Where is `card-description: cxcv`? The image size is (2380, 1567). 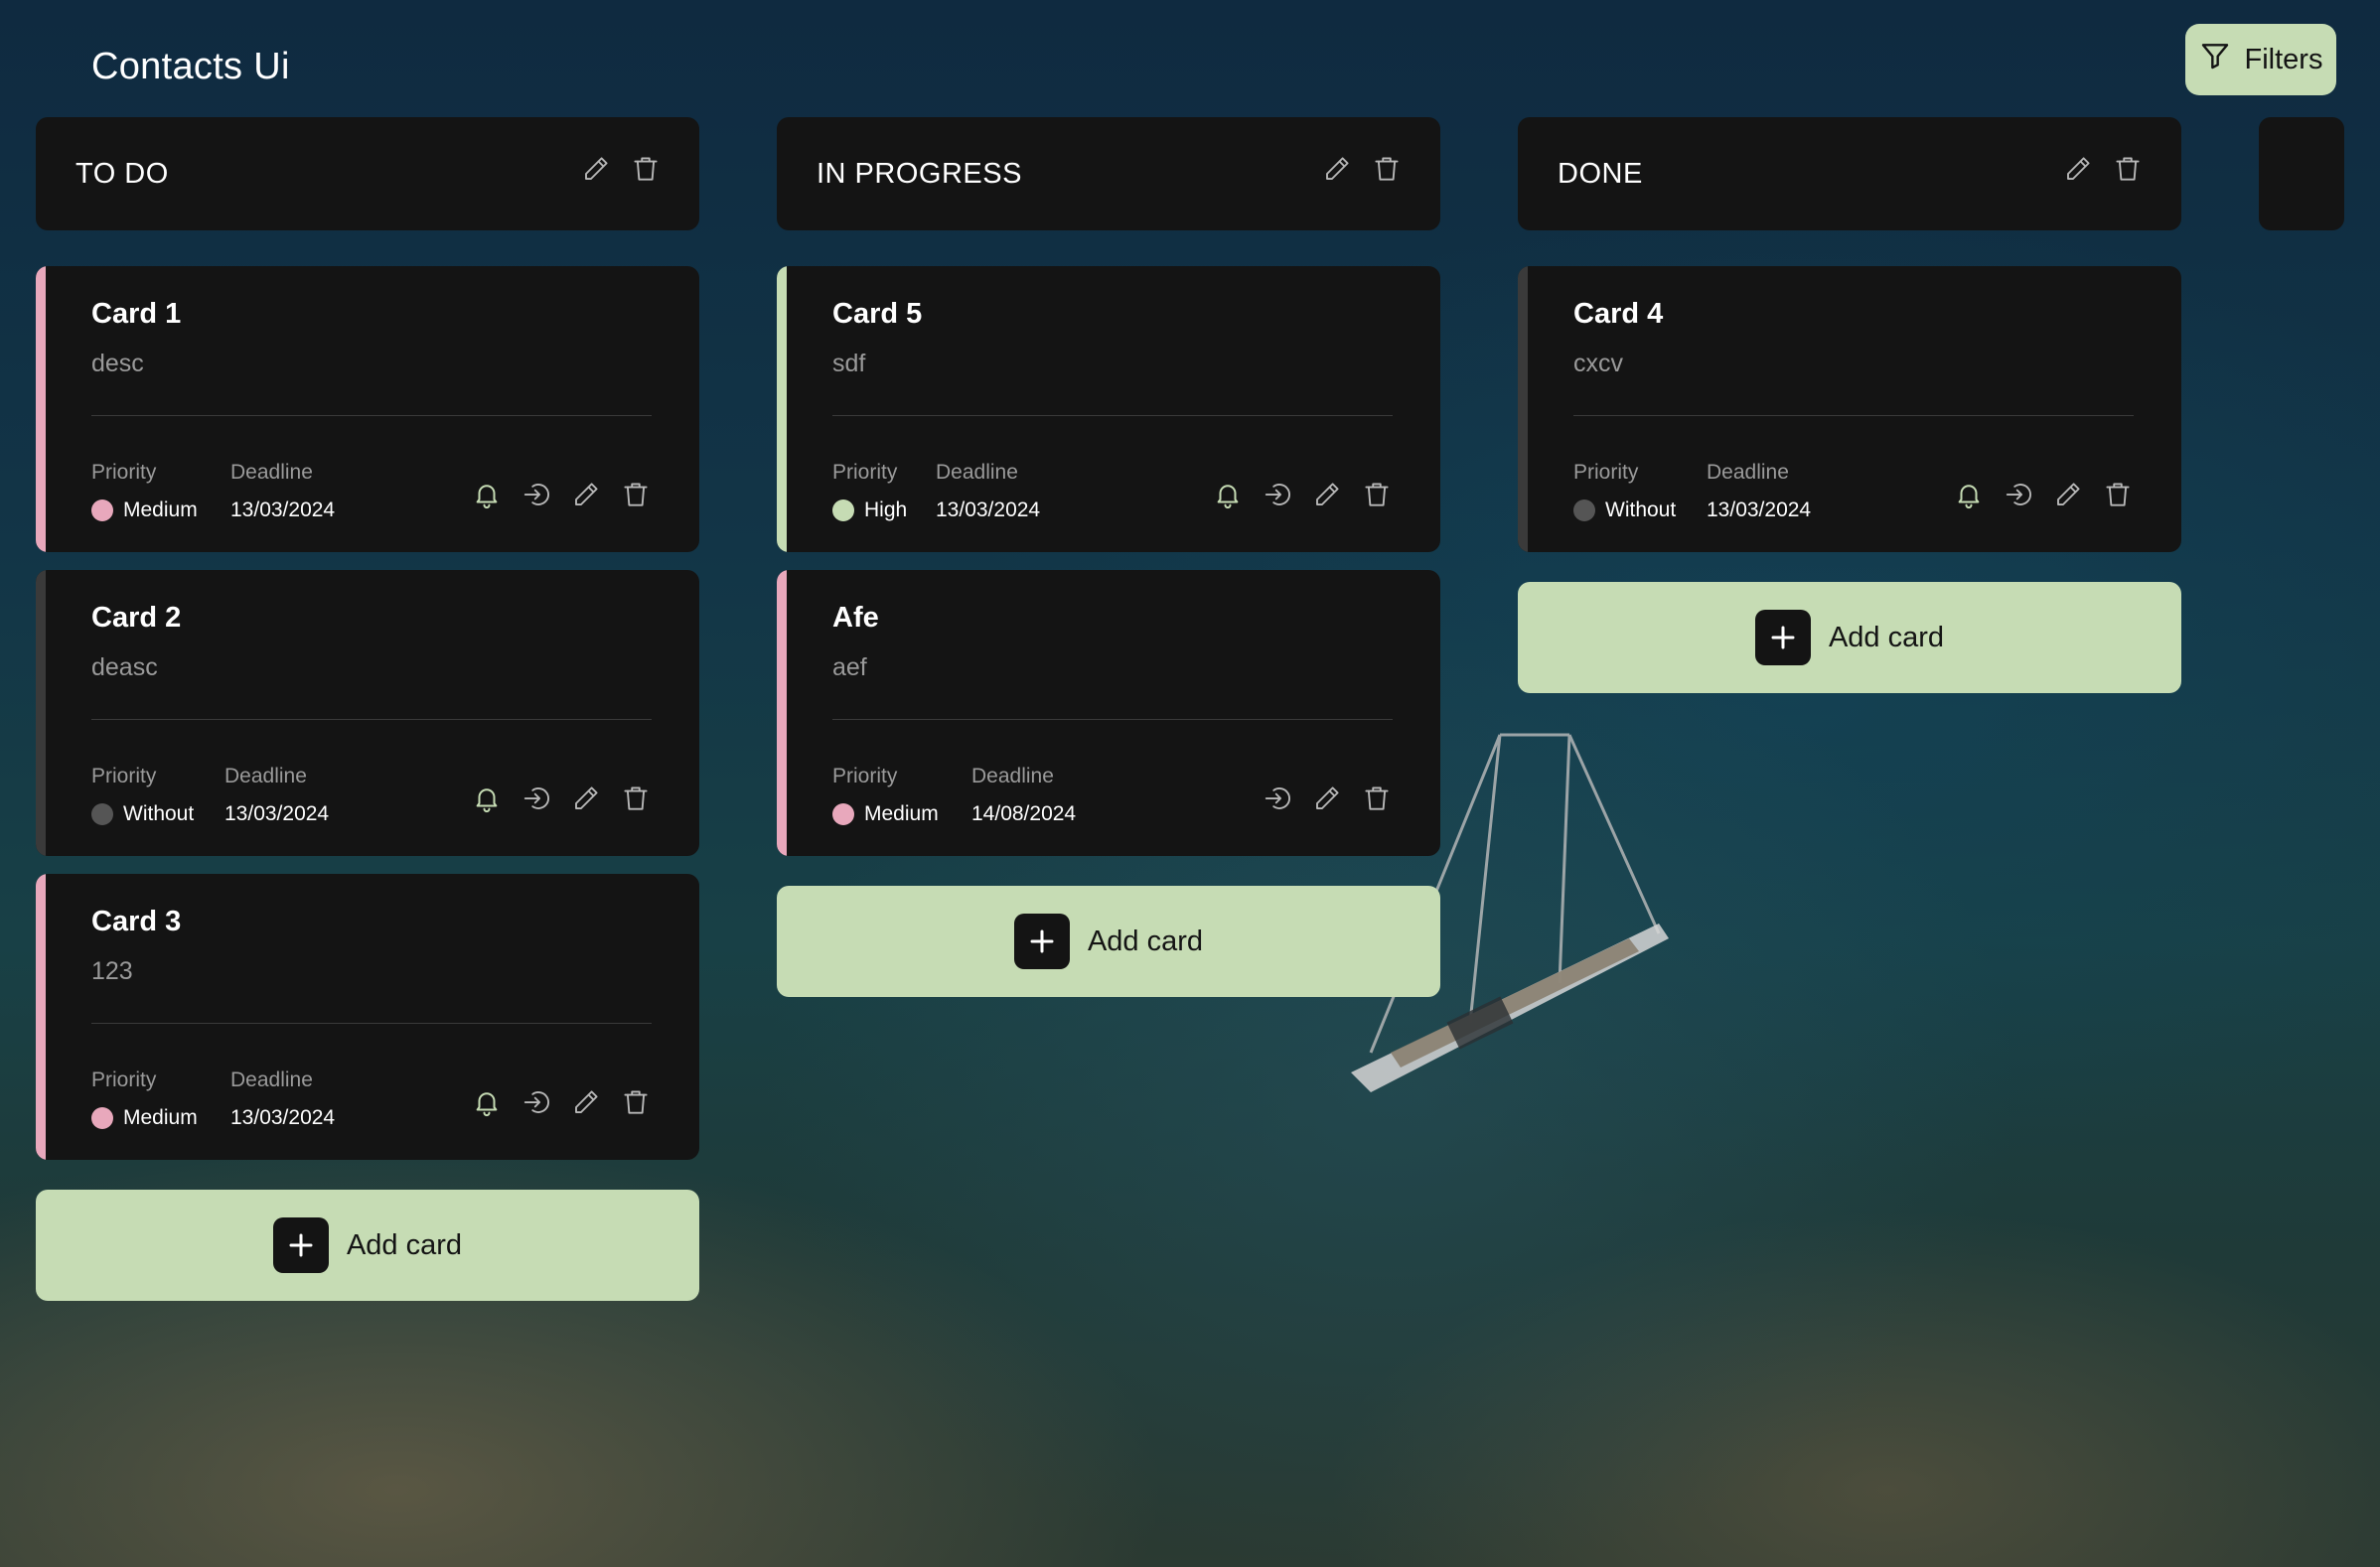 card-description: cxcv is located at coordinates (1598, 363).